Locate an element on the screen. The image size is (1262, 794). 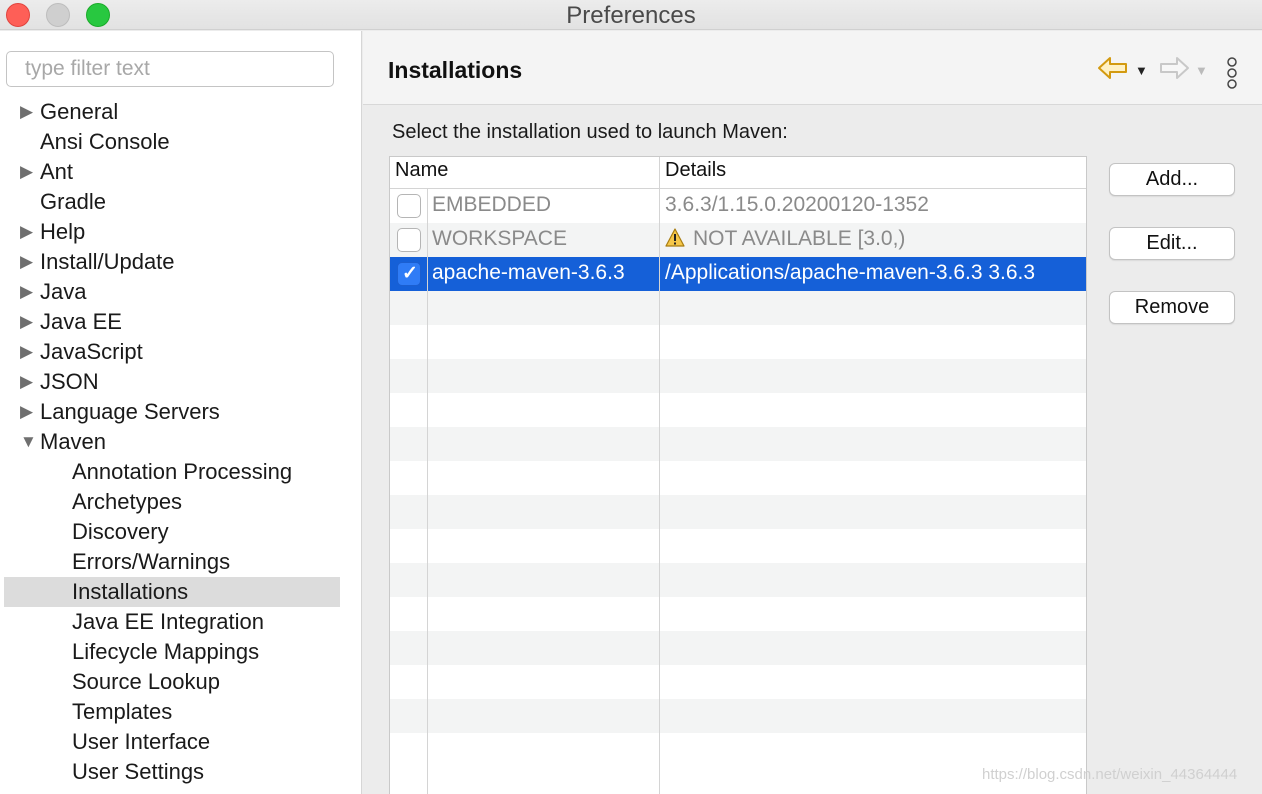
tree-item-label: Templates is located at coordinates (122, 711).